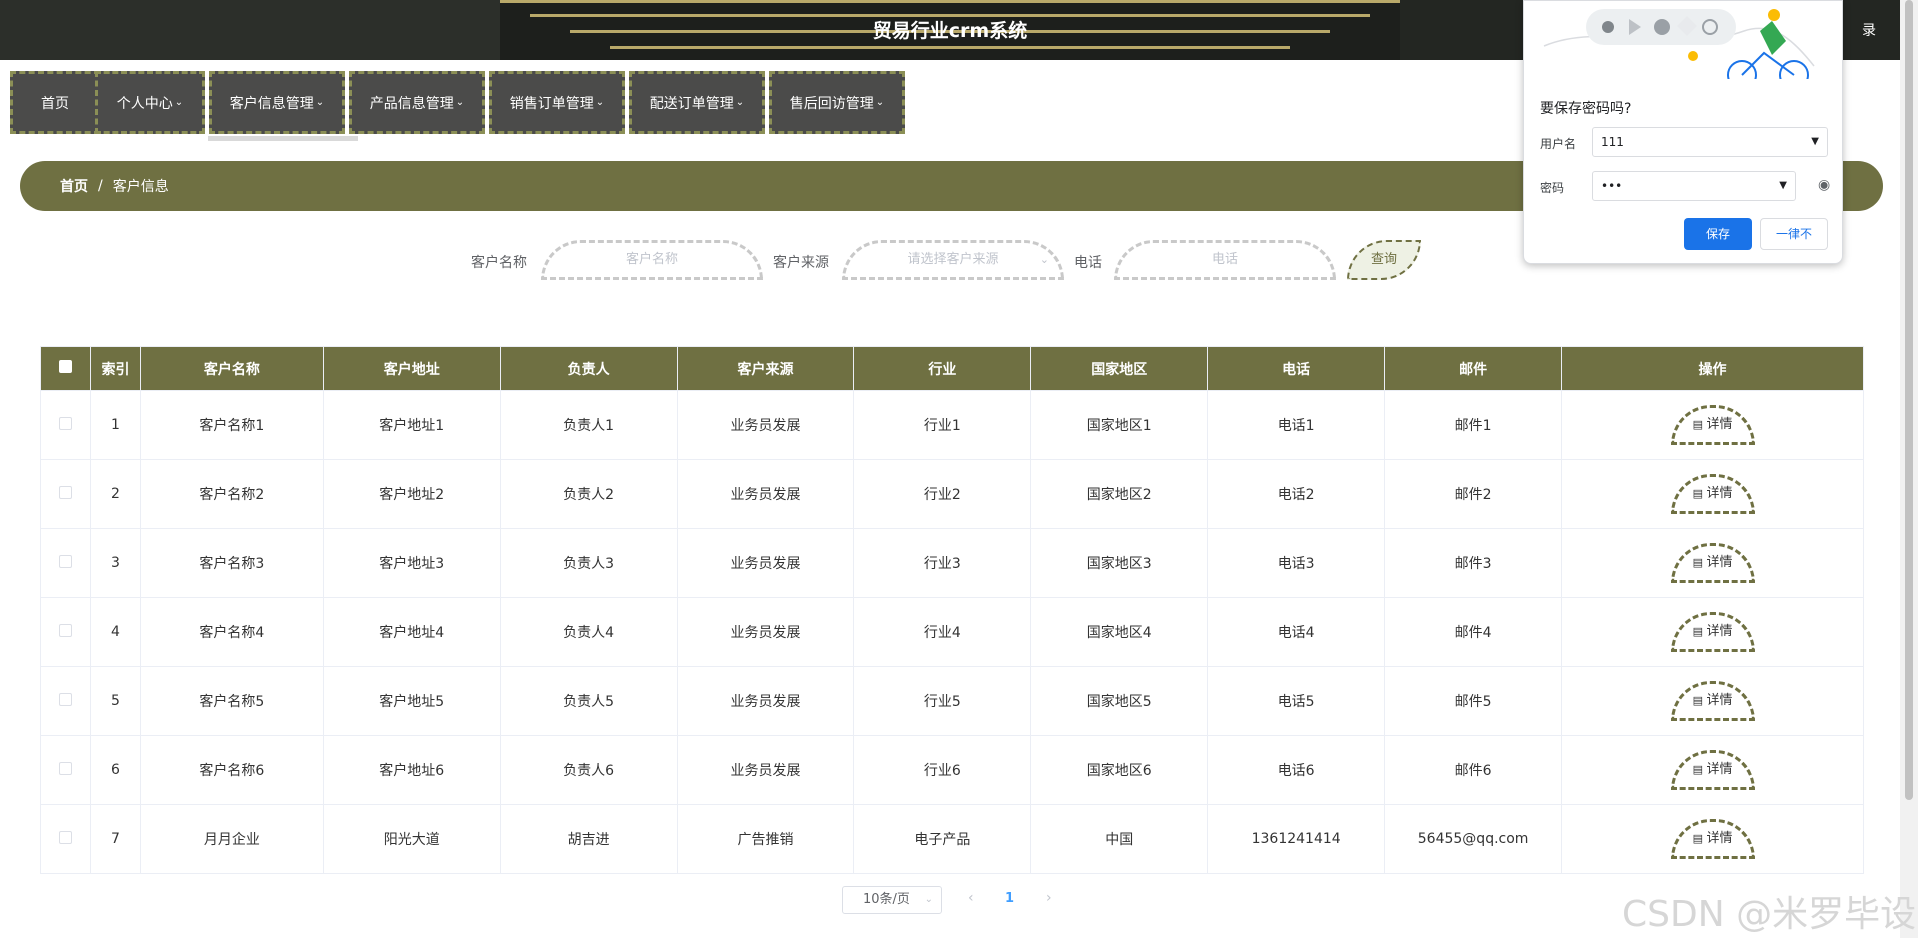 This screenshot has height=938, width=1918. I want to click on cell-phone: 电话3, so click(1296, 563).